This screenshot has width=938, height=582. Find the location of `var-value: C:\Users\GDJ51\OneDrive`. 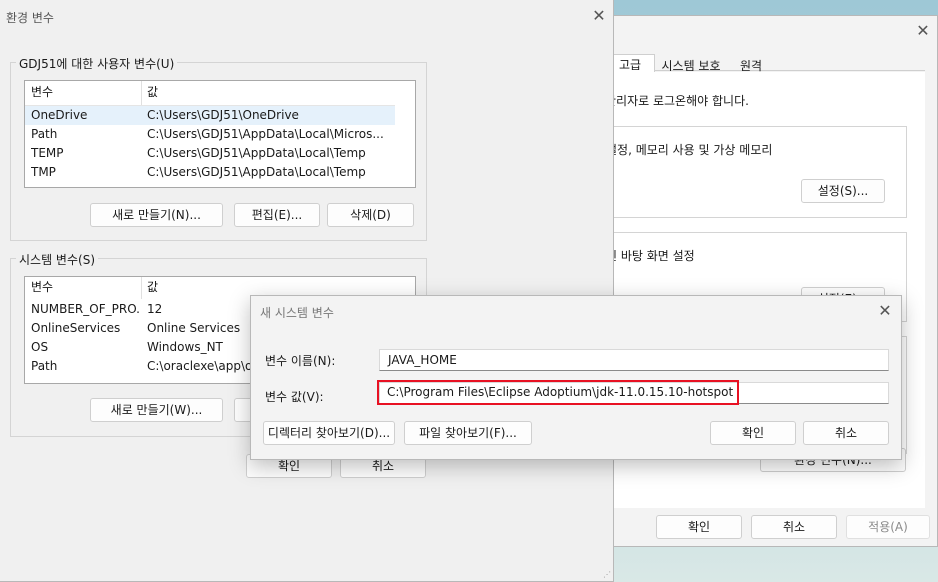

var-value: C:\Users\GDJ51\OneDrive is located at coordinates (223, 115).